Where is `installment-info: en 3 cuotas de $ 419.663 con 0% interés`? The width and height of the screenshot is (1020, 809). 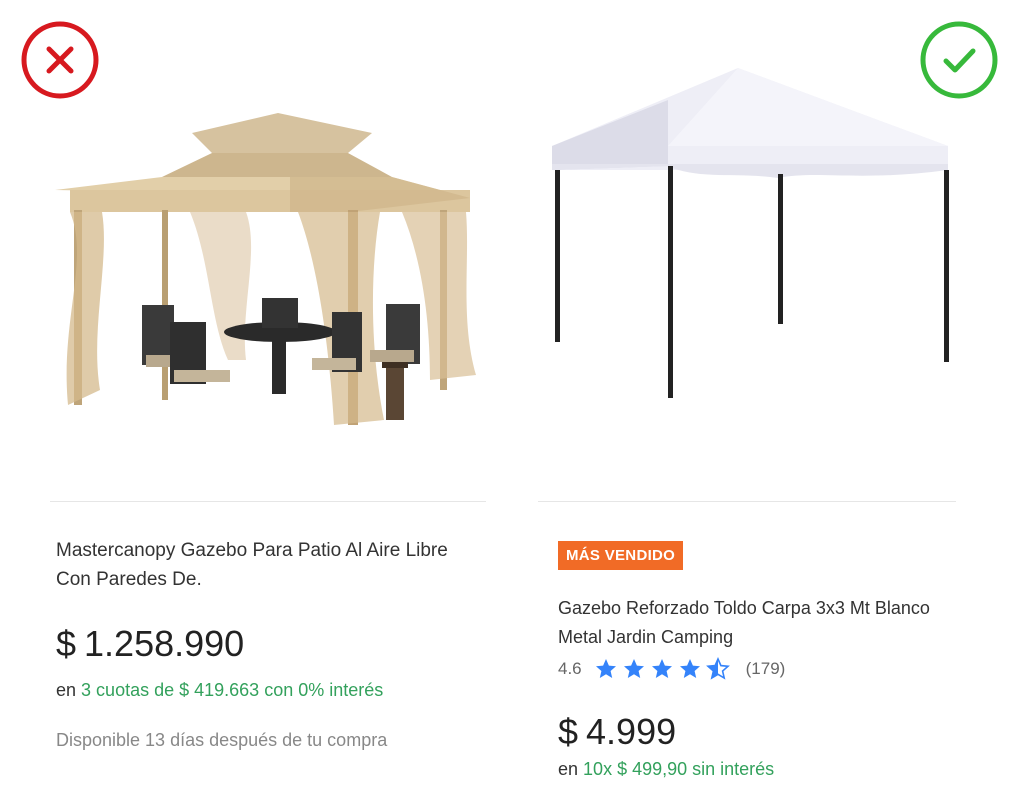
installment-info: en 3 cuotas de $ 419.663 con 0% interés is located at coordinates (219, 690).